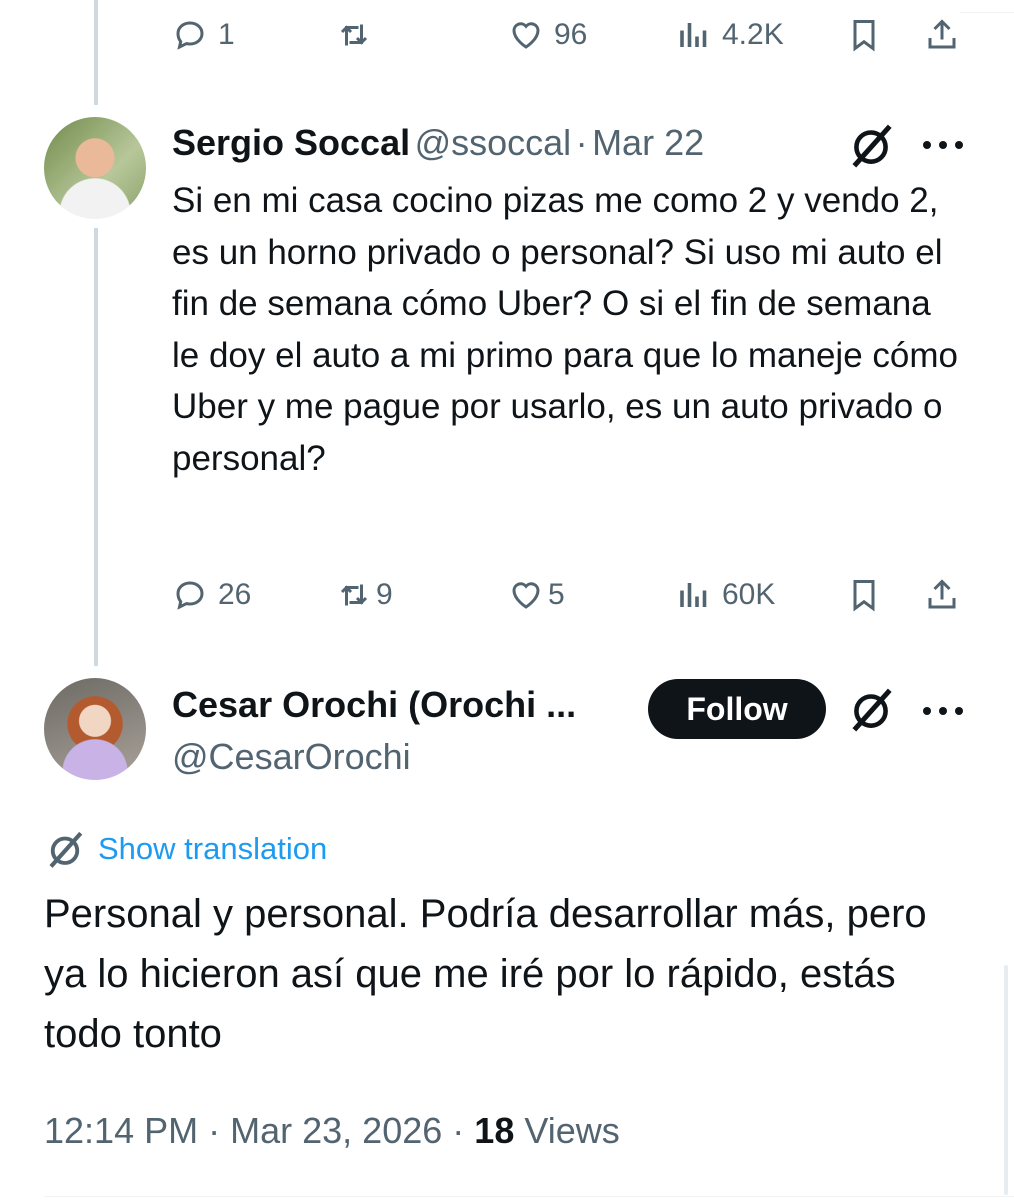 The width and height of the screenshot is (1014, 1200). I want to click on show-translation: Show translation, so click(185, 849).